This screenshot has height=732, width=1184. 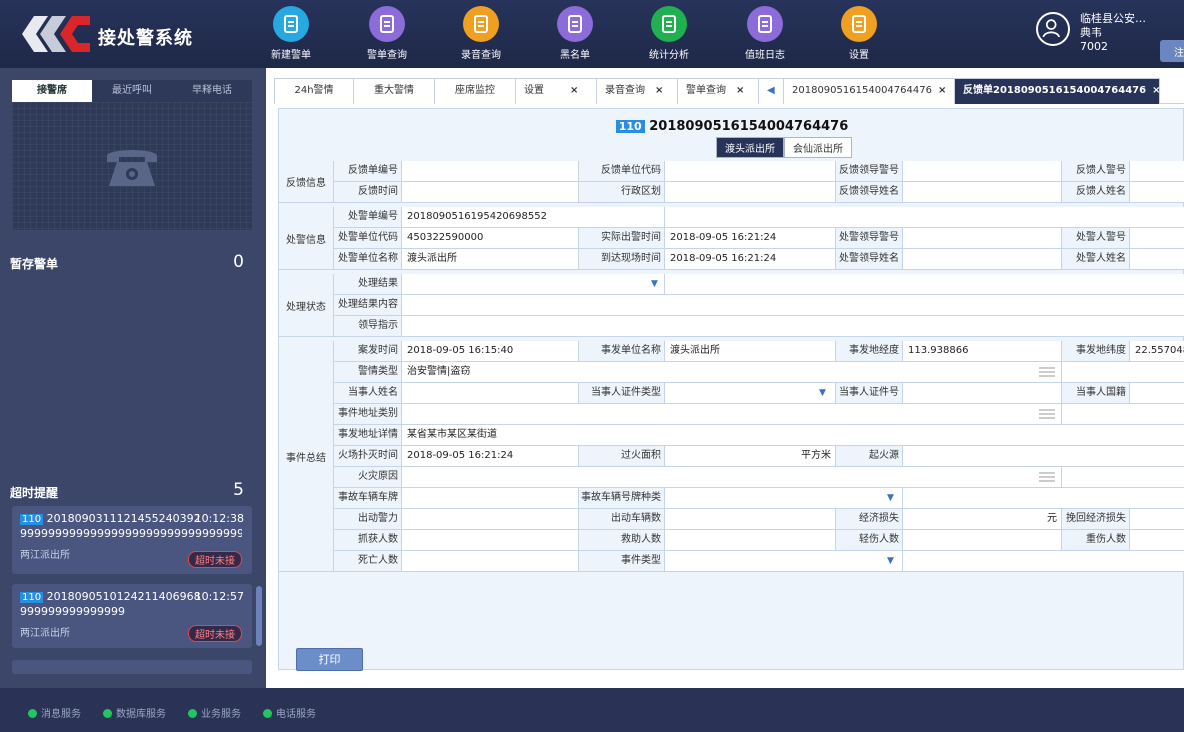 I want to click on nav-blacklist-button: 黑名单, so click(x=575, y=33).